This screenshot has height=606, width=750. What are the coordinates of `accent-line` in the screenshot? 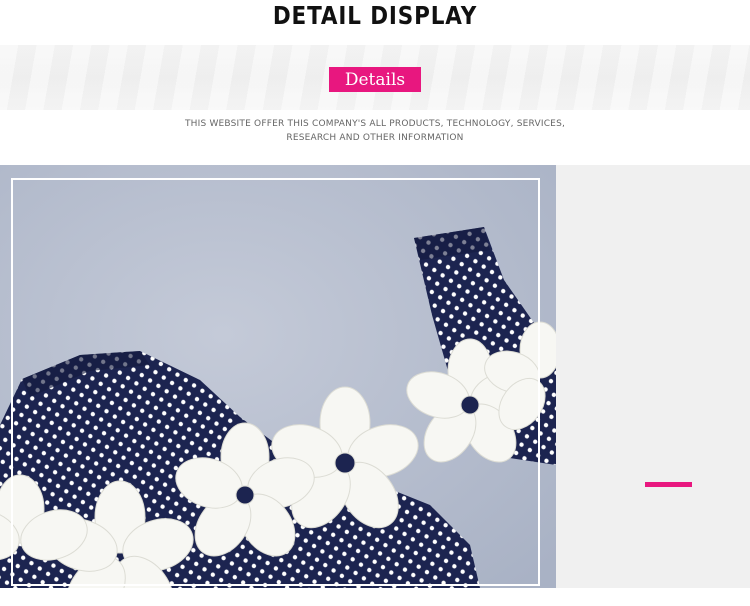 It's located at (668, 484).